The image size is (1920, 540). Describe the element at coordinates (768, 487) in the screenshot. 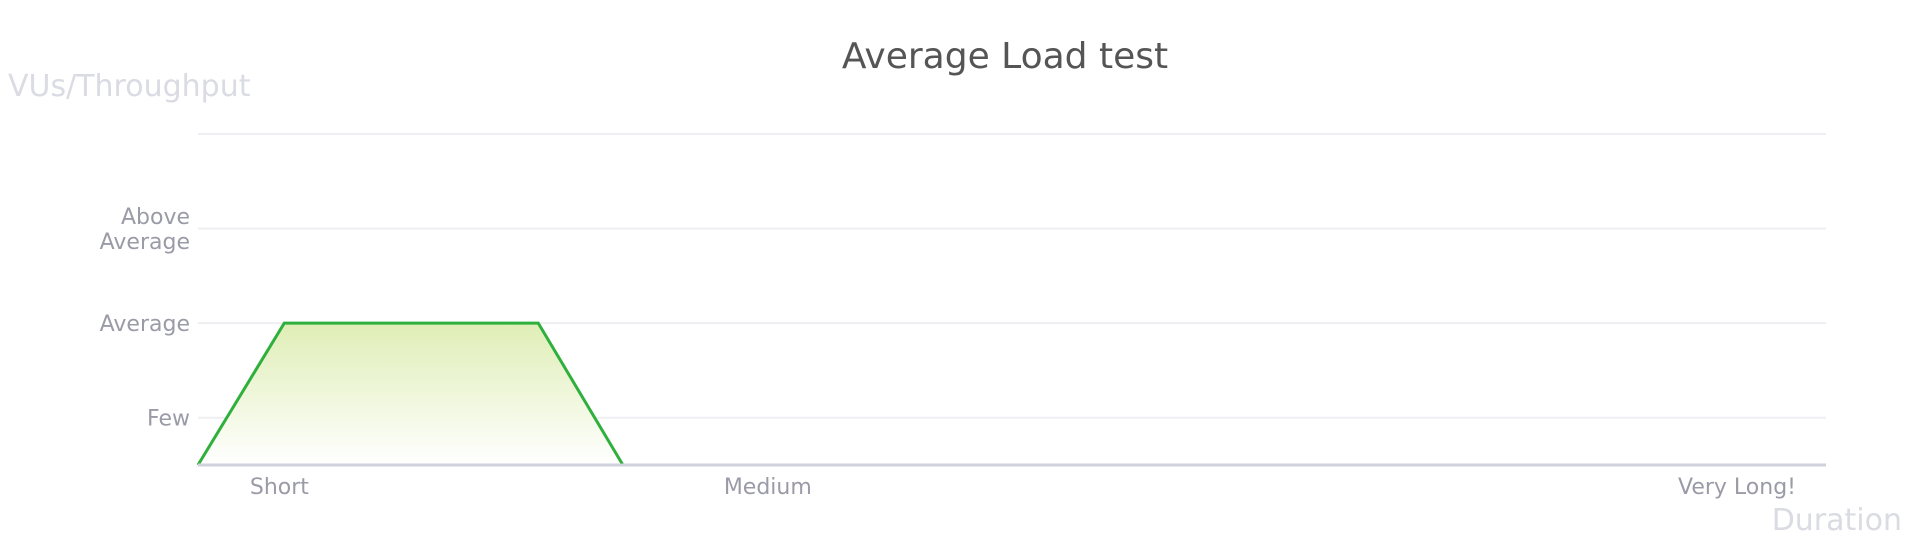

I see `x-tick-label: Medium` at that location.